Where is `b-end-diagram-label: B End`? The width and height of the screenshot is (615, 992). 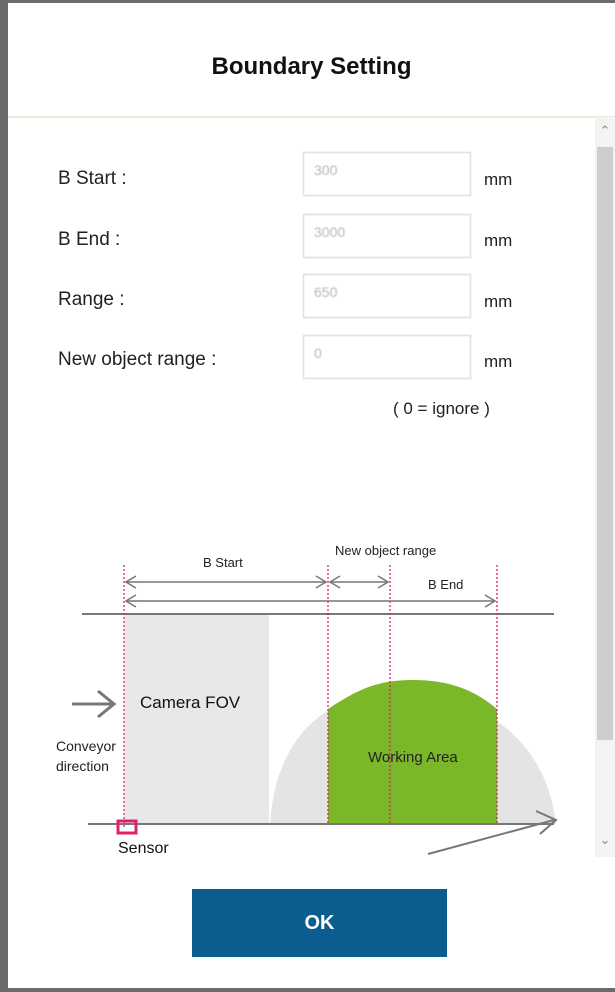 b-end-diagram-label: B End is located at coordinates (445, 584).